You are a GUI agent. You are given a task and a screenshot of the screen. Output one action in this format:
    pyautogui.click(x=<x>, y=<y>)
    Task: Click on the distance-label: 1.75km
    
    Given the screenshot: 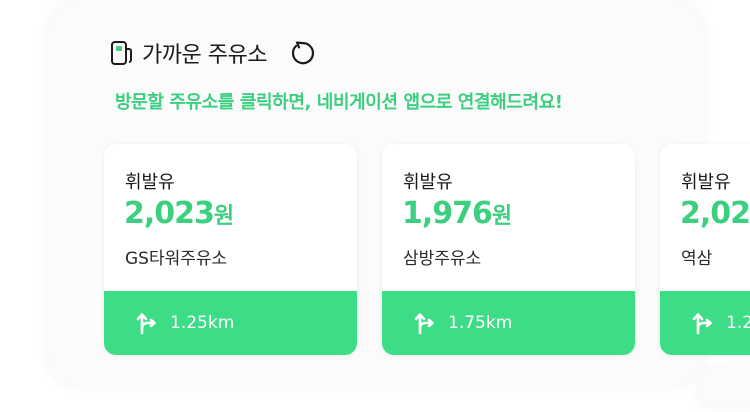 What is the action you would take?
    pyautogui.click(x=480, y=323)
    